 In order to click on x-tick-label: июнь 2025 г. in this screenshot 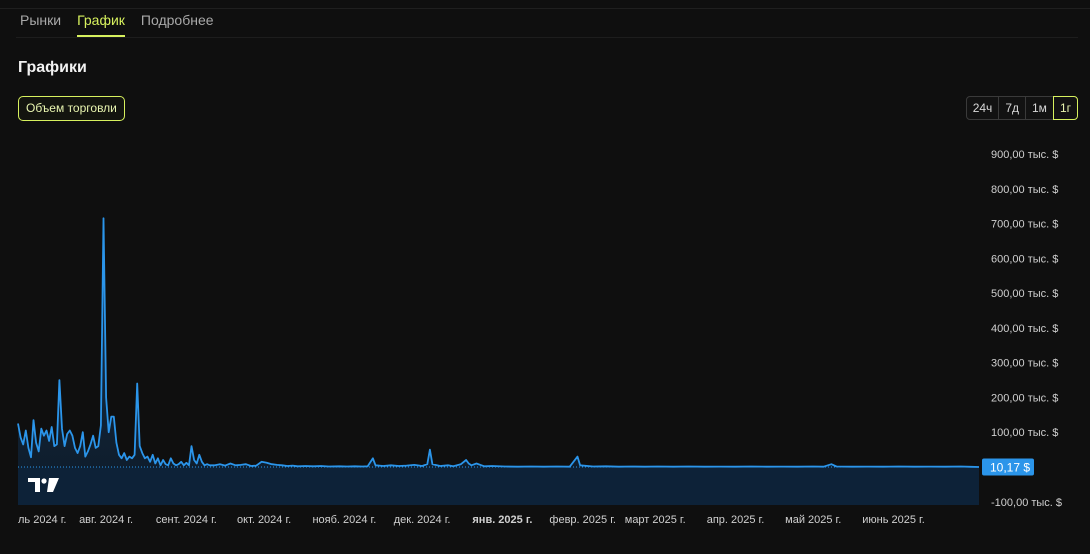, I will do `click(893, 520)`.